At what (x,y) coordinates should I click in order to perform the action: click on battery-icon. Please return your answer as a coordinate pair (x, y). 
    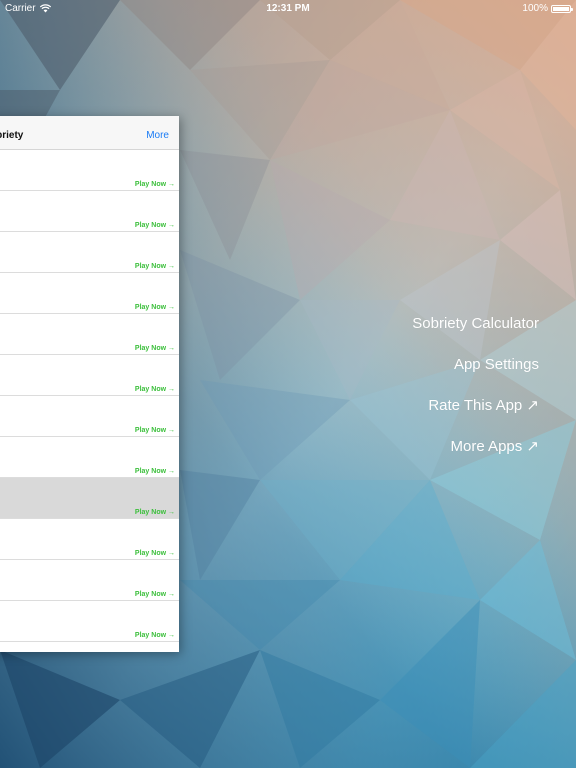
    Looking at the image, I should click on (562, 8).